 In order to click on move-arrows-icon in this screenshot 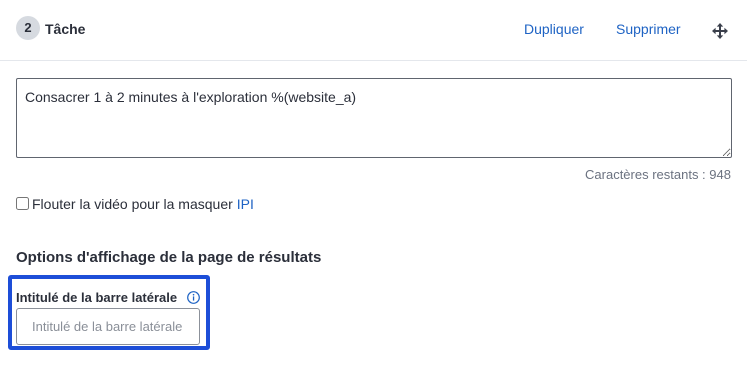, I will do `click(720, 31)`.